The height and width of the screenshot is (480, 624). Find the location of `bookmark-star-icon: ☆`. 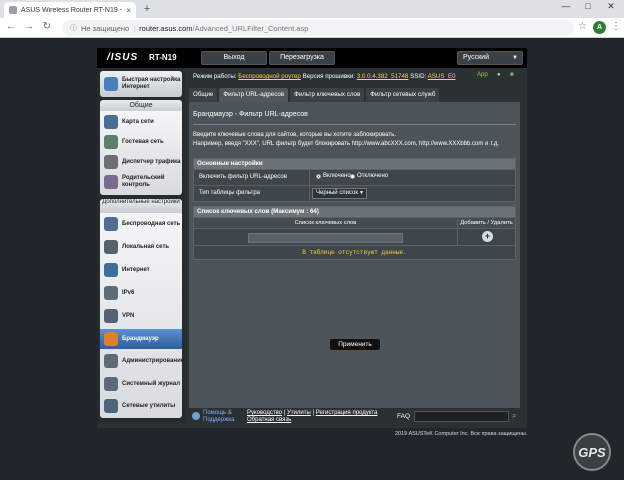

bookmark-star-icon: ☆ is located at coordinates (582, 26).